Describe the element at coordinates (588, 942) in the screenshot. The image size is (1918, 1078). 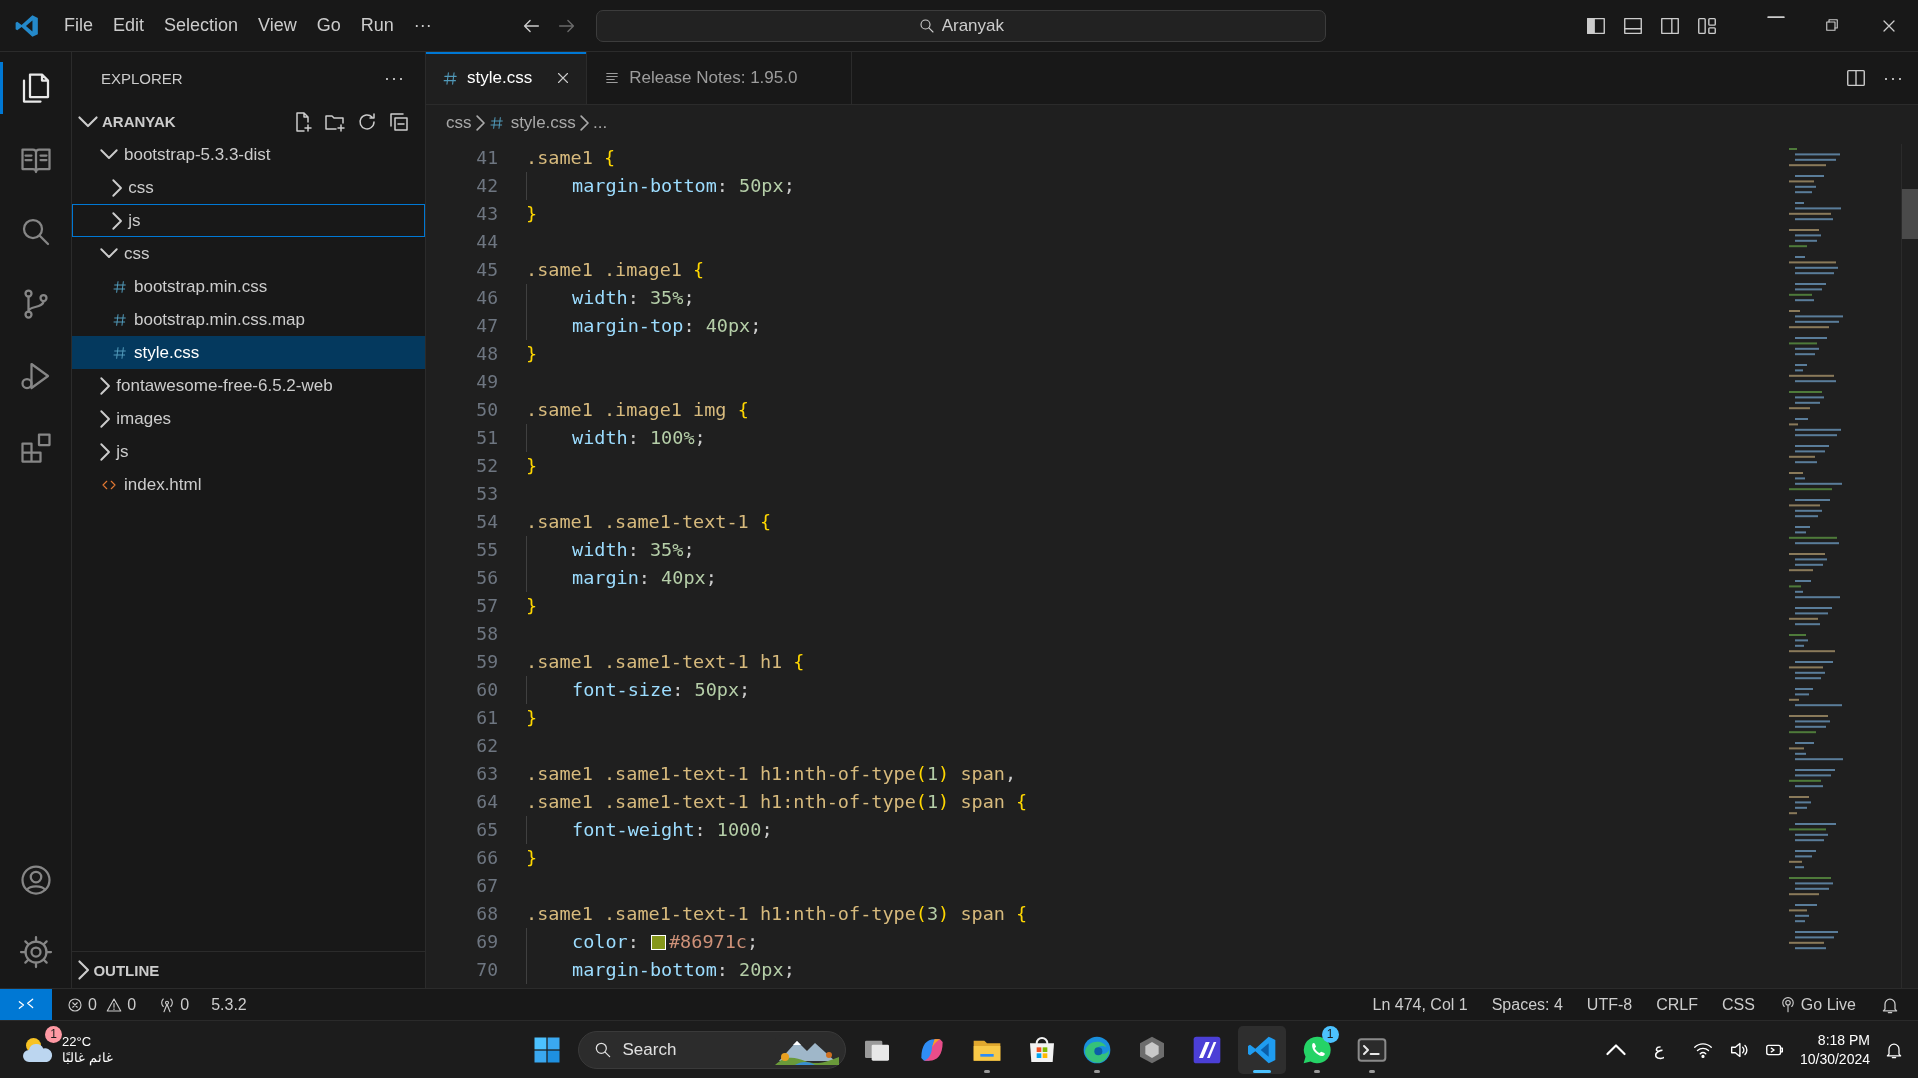
I see `code-text: color:` at that location.